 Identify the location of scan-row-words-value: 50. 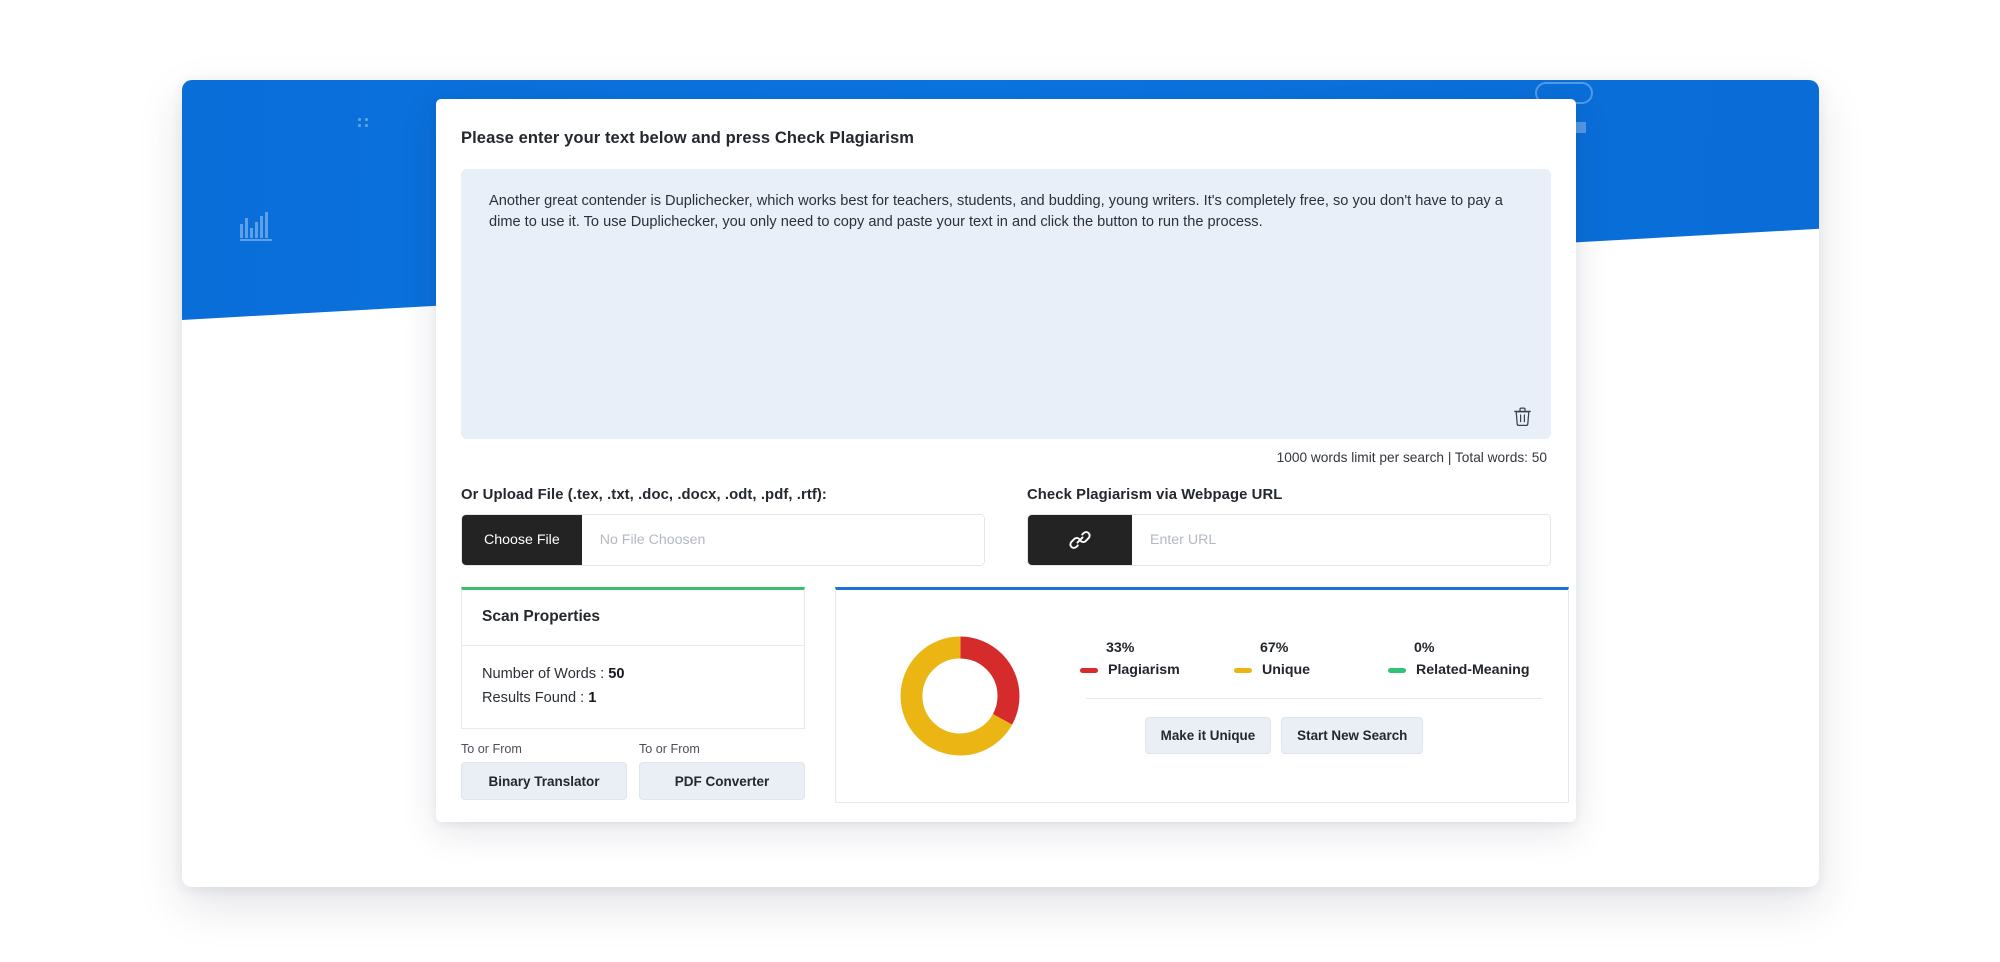
(616, 674).